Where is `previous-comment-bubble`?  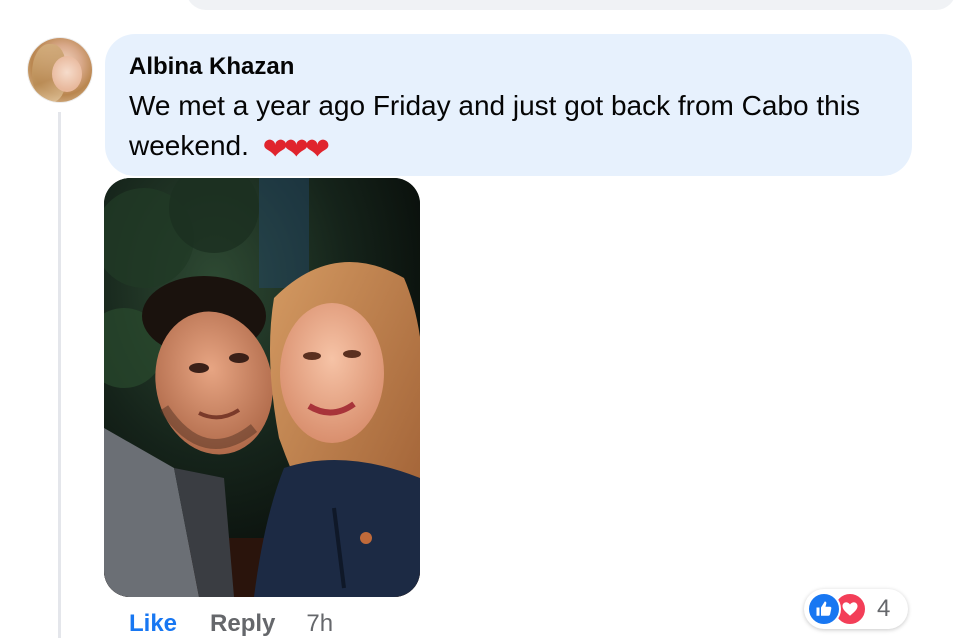 previous-comment-bubble is located at coordinates (571, 5).